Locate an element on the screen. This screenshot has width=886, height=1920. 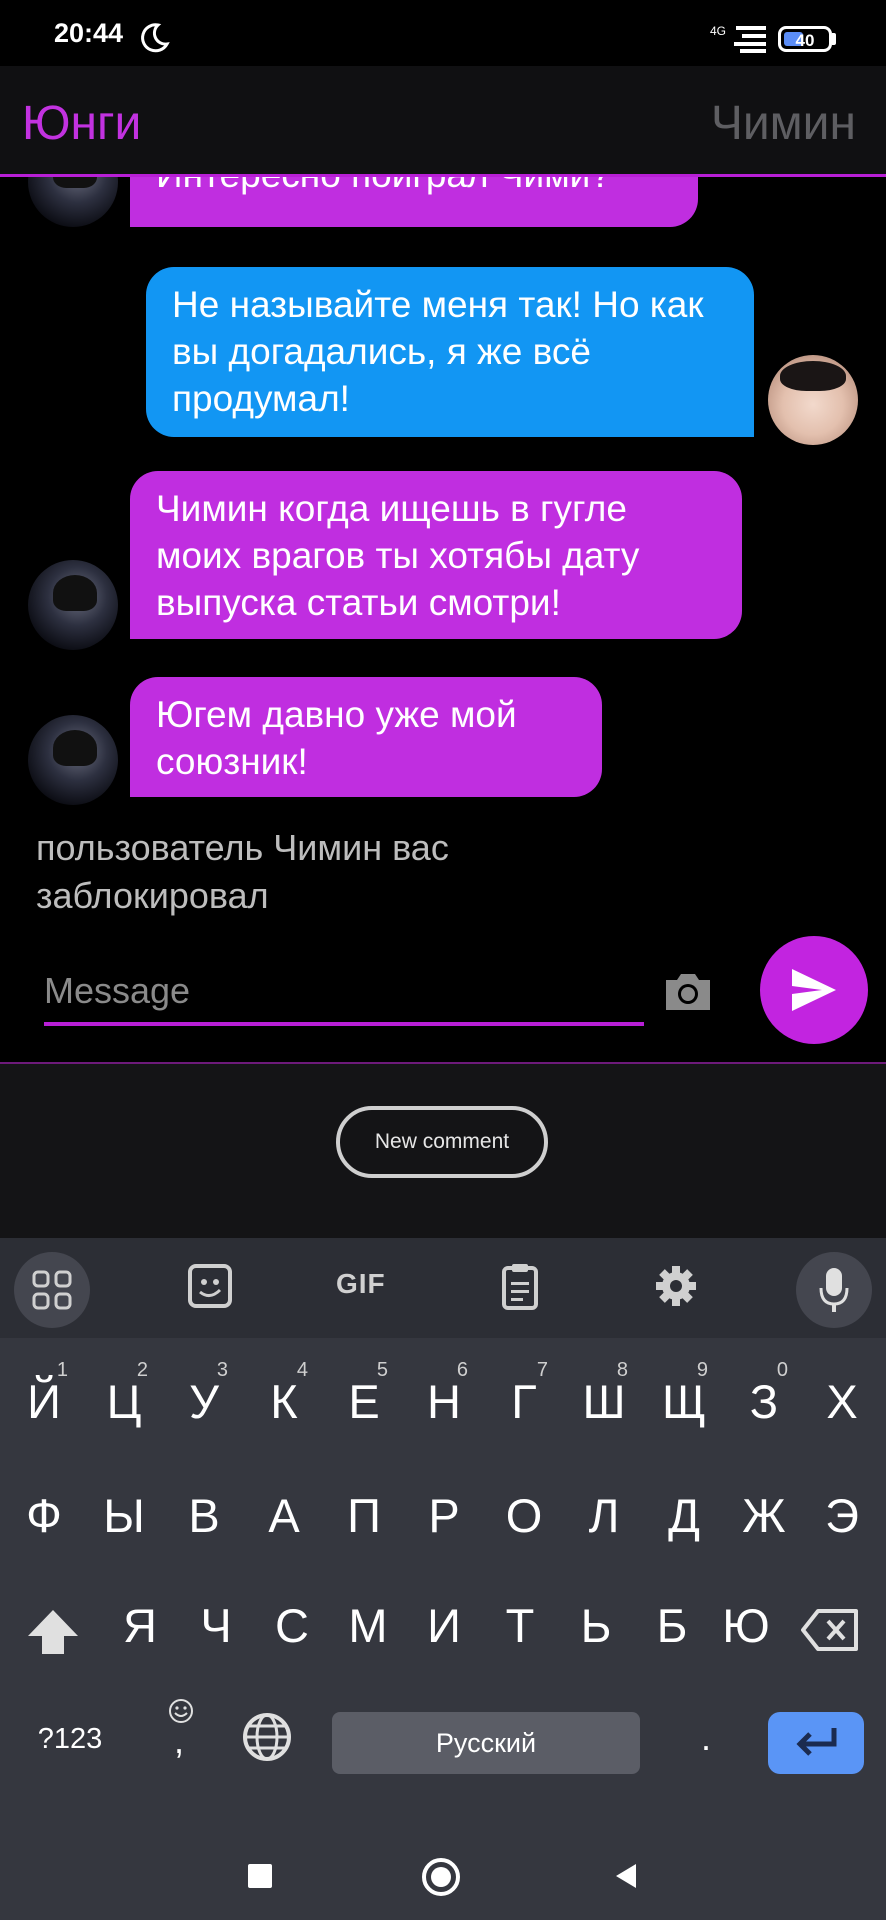
keyboard-toolbar: GIF is located at coordinates (443, 1288).